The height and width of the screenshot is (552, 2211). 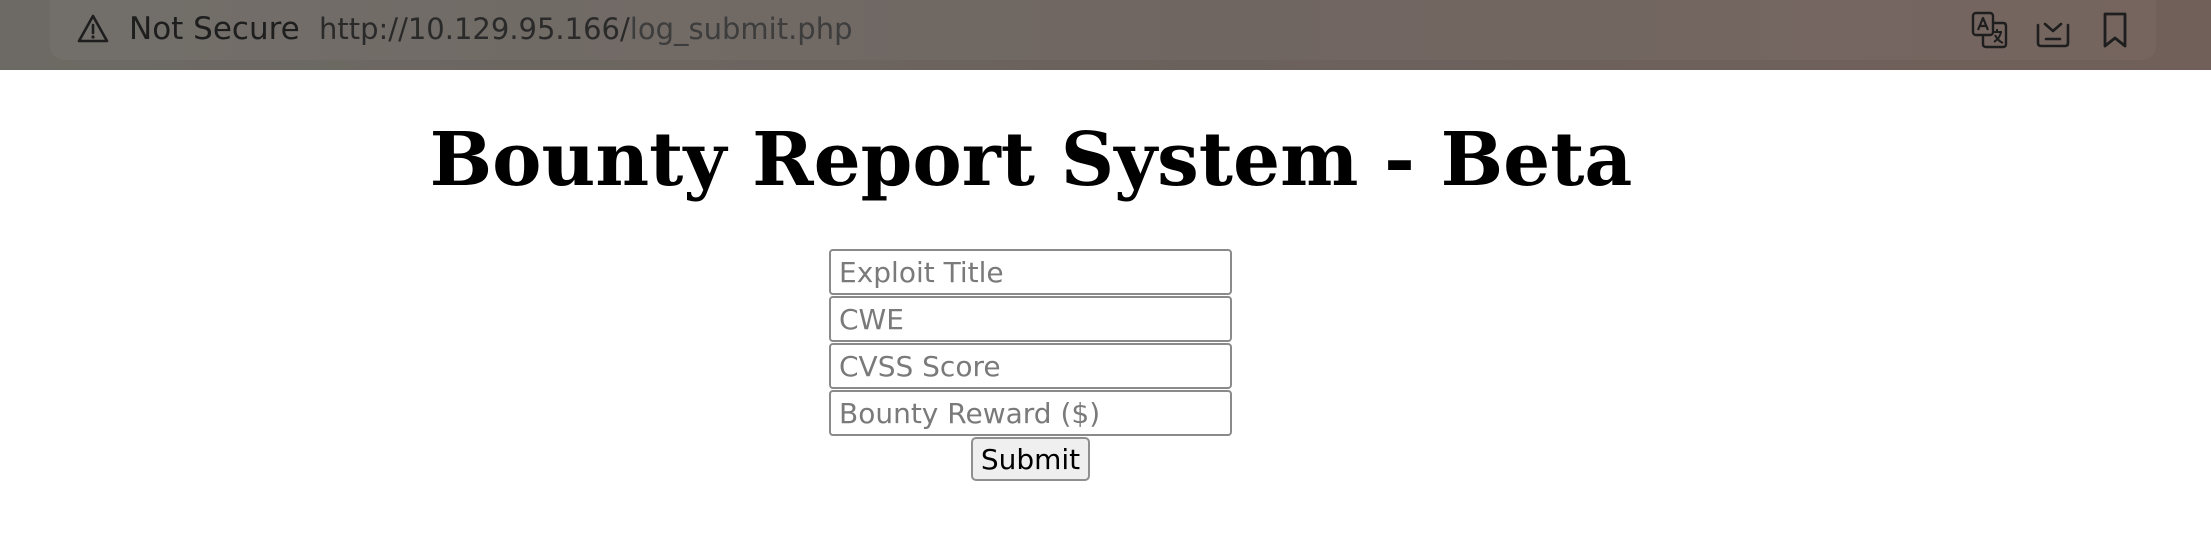 What do you see at coordinates (1030, 459) in the screenshot?
I see `submit-button: Submit` at bounding box center [1030, 459].